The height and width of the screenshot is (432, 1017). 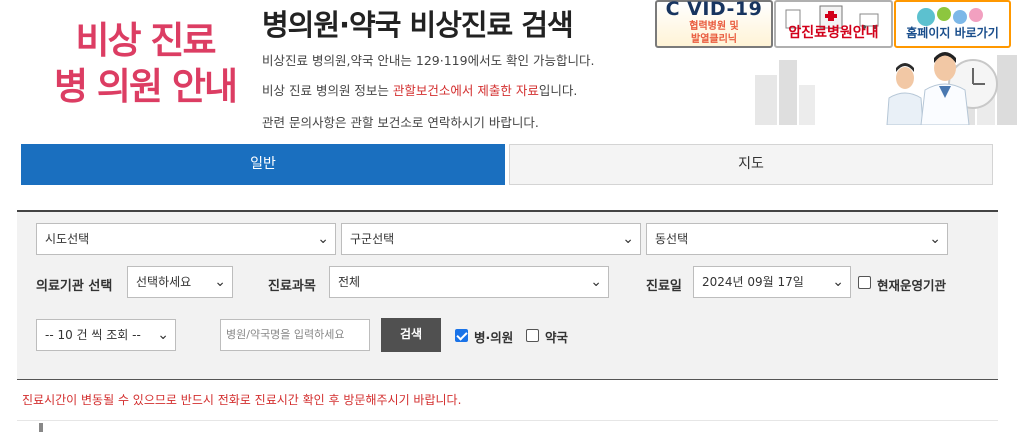 What do you see at coordinates (465, 90) in the screenshot?
I see `info-line-2-highlight: 관할보건소에서 제출한 자료` at bounding box center [465, 90].